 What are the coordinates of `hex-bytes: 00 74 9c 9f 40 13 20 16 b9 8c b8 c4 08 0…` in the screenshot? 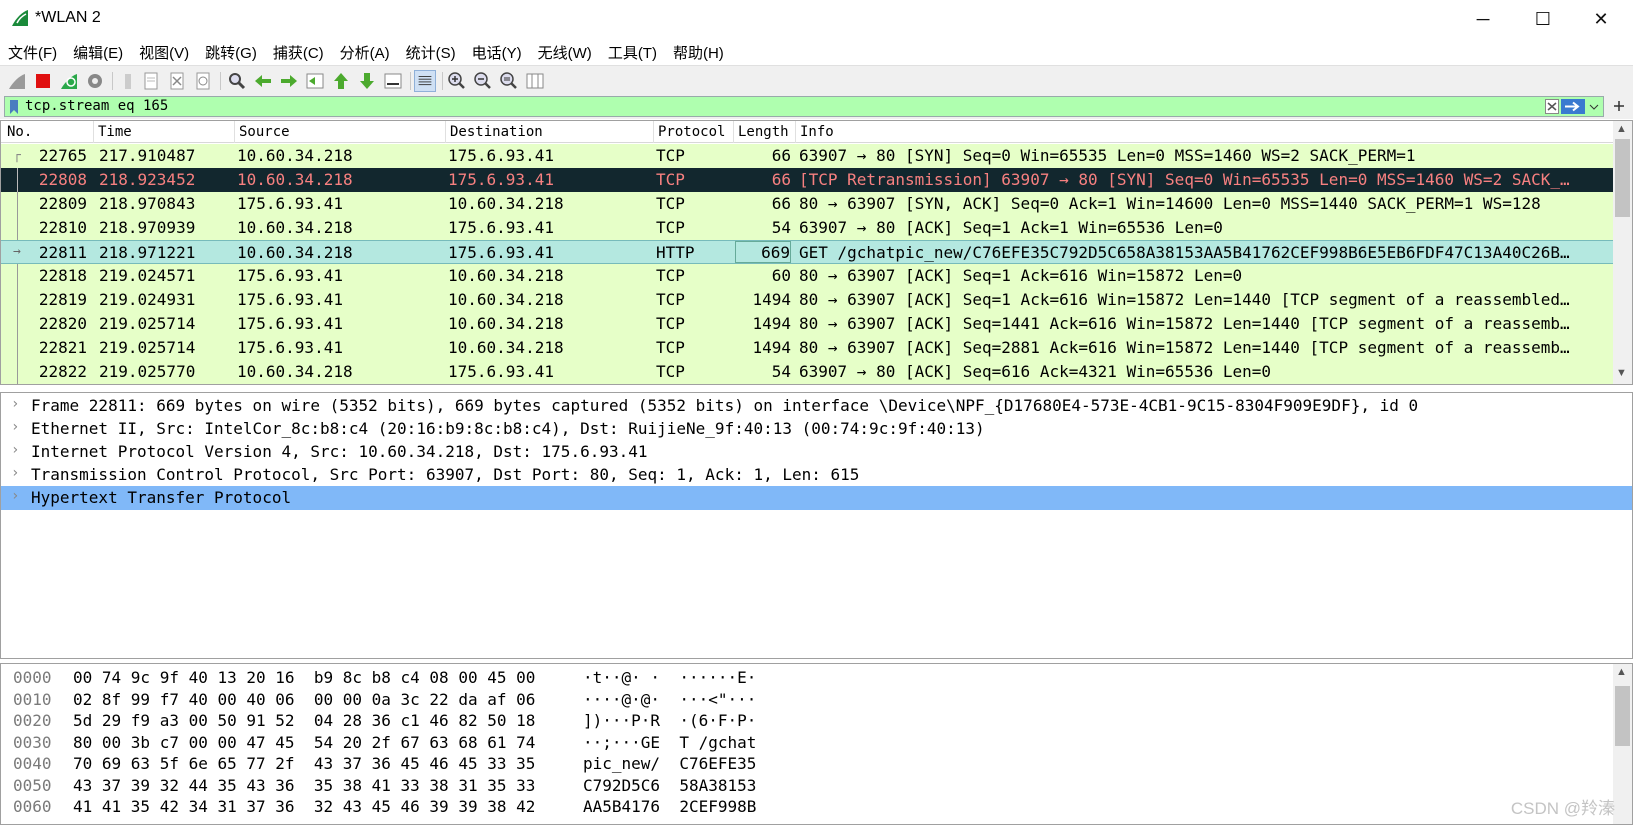 It's located at (304, 677).